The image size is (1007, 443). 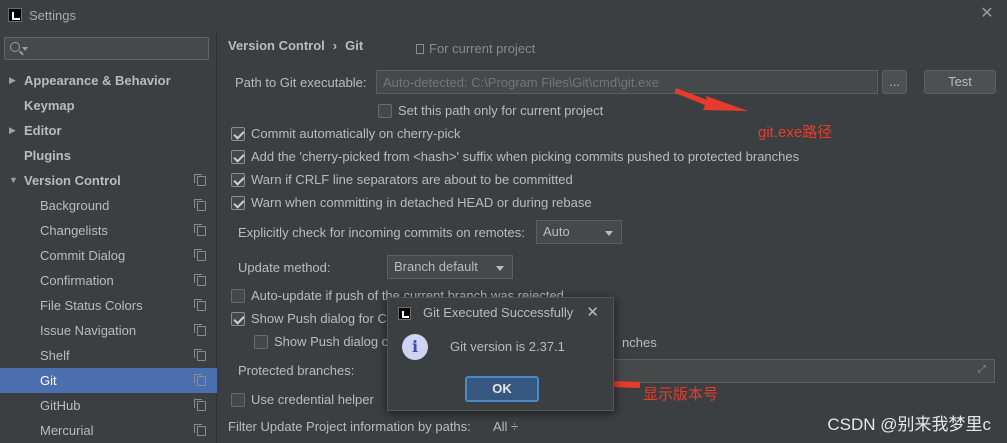 I want to click on sidebar-item-label: Git, so click(x=48, y=380).